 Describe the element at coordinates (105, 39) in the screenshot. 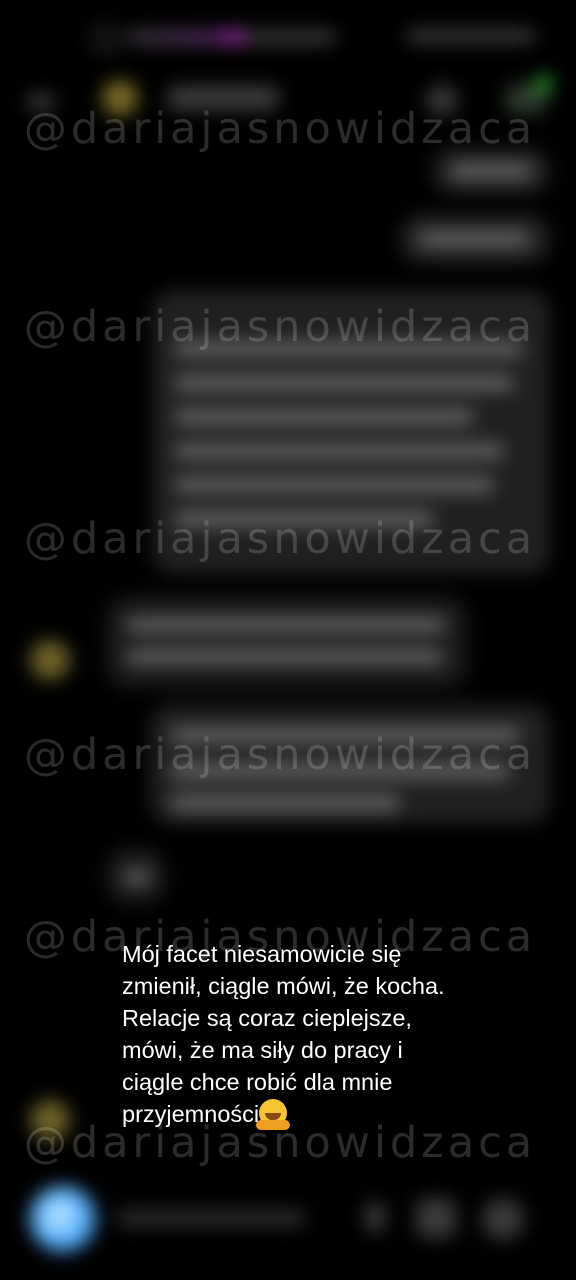

I see `app-logo-icon` at that location.